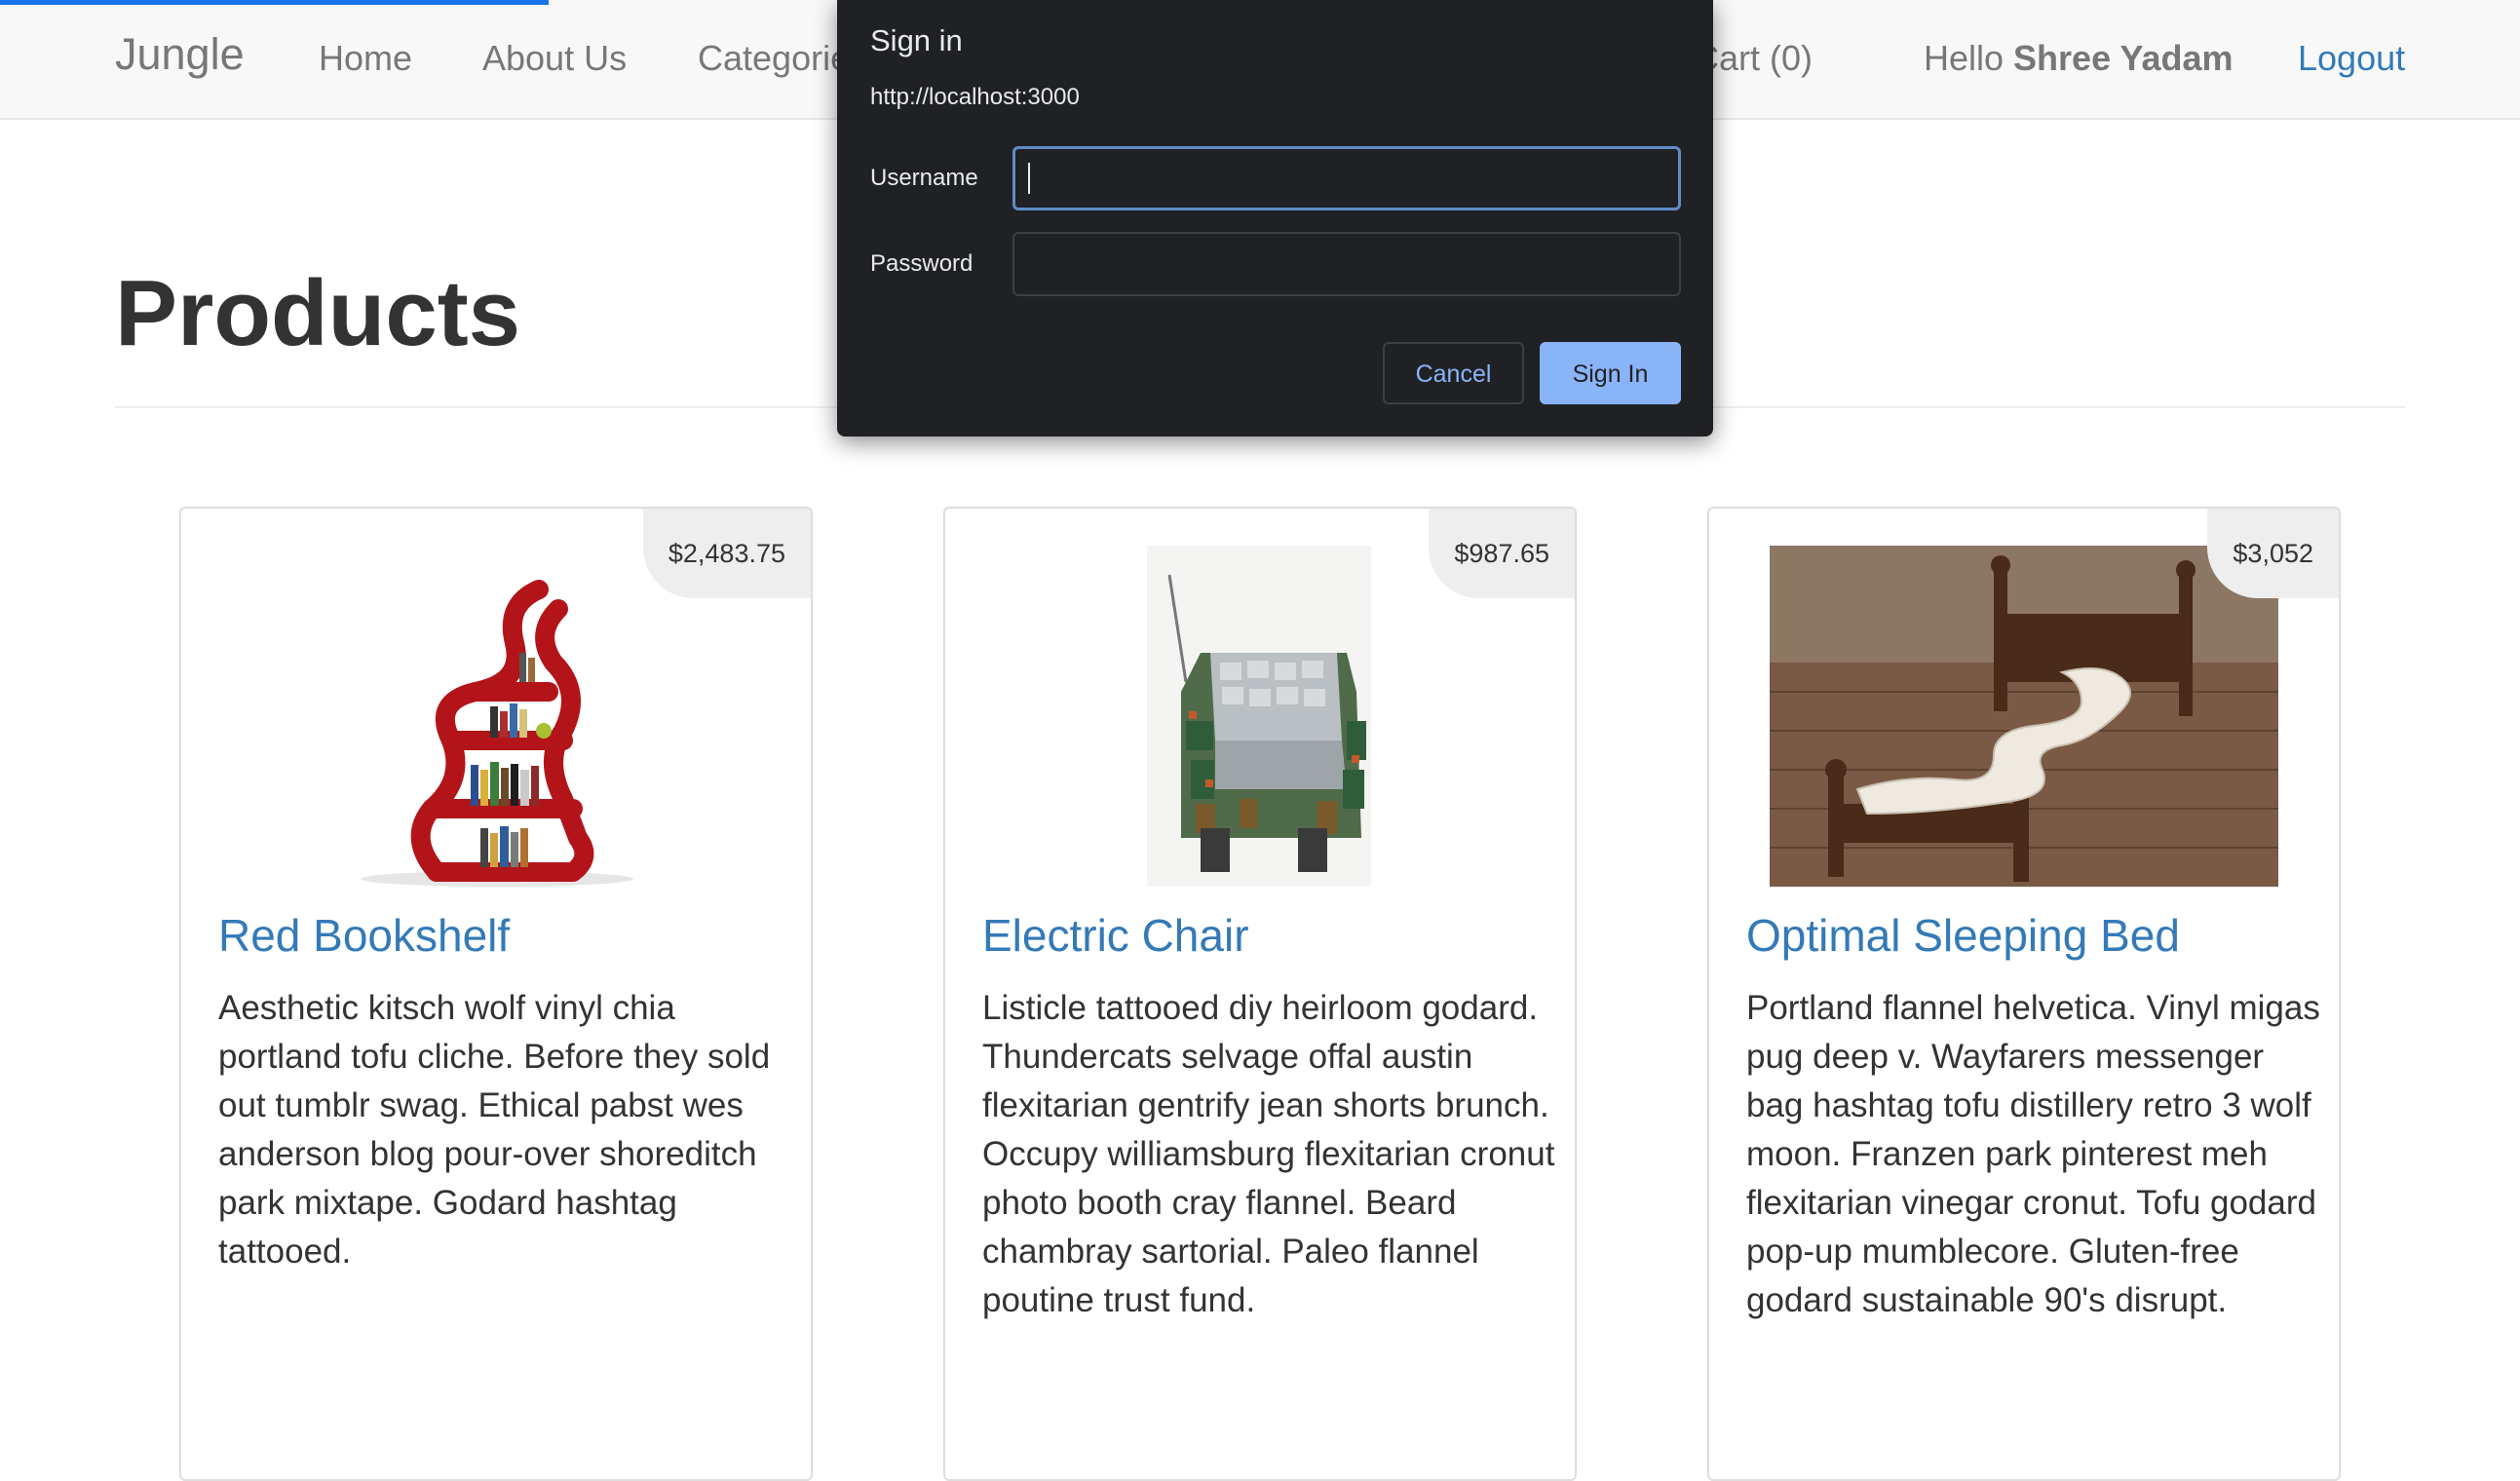  I want to click on username-label: Username, so click(924, 178).